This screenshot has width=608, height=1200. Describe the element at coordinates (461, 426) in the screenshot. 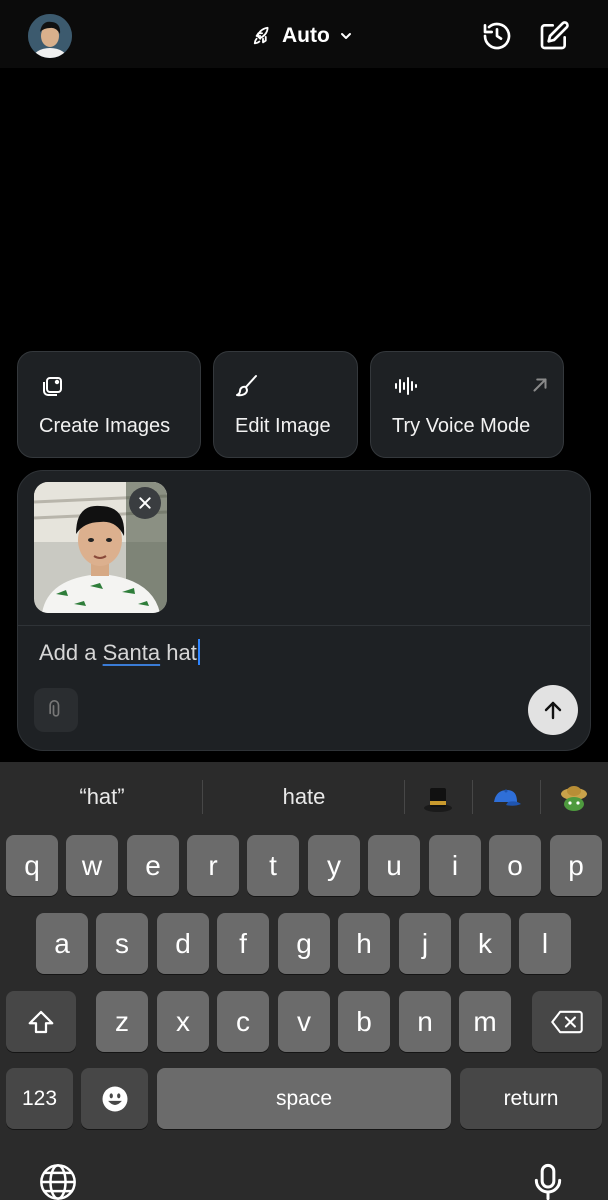

I see `card-label: Try Voice Mode` at that location.